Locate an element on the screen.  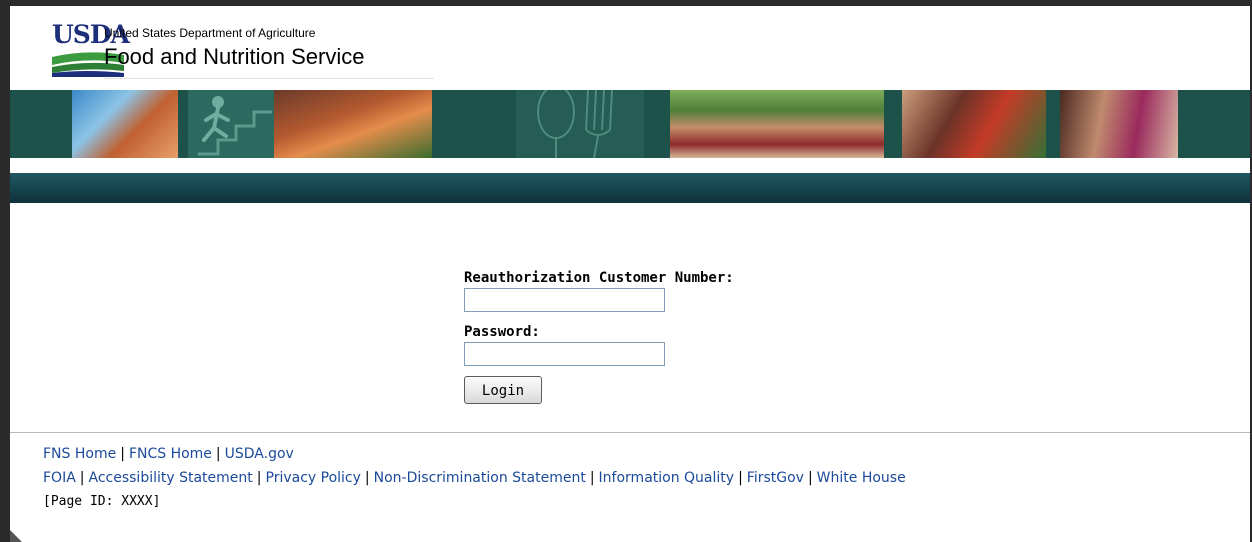
information-quality-link: Information Quality is located at coordinates (667, 478).